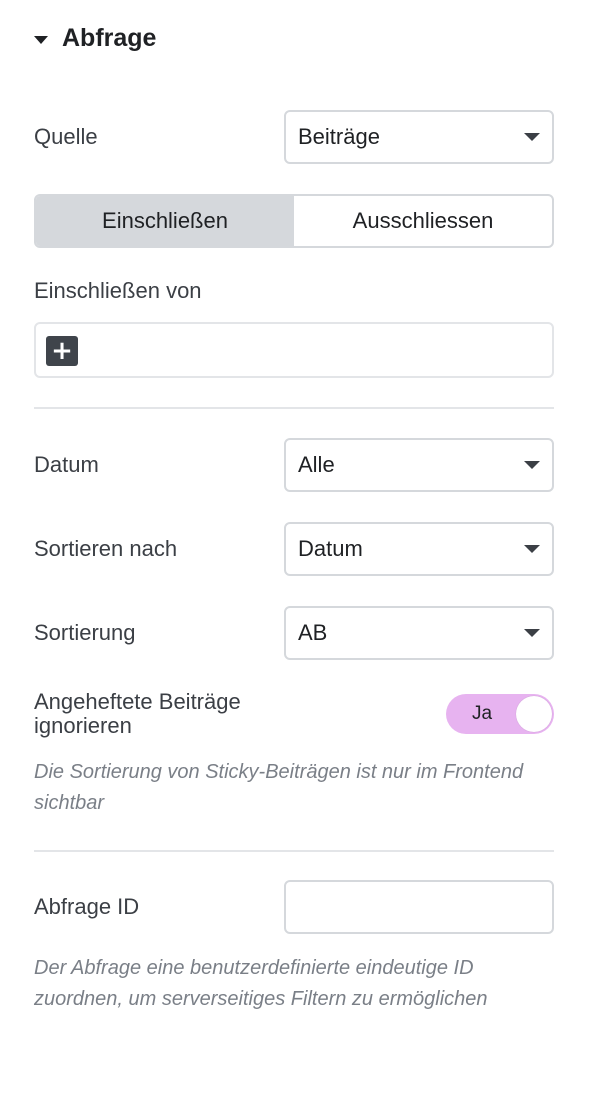 Image resolution: width=592 pixels, height=1094 pixels. What do you see at coordinates (419, 137) in the screenshot?
I see `source-select: Beiträge` at bounding box center [419, 137].